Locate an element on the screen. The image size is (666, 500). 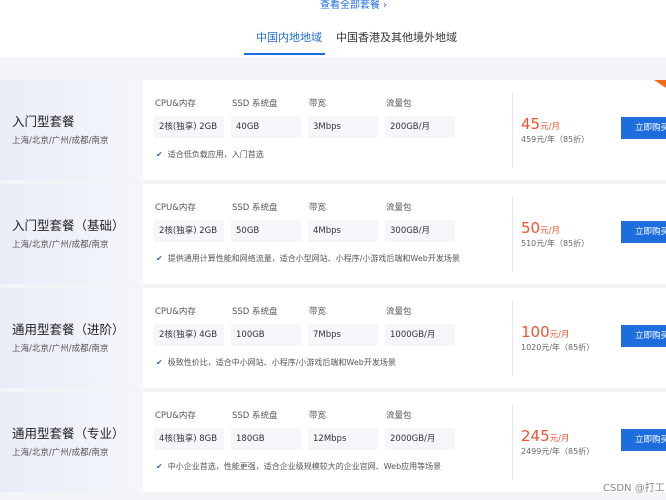
region-tabs: 中国内地地域 中国香港及其他境外地域 is located at coordinates (333, 39).